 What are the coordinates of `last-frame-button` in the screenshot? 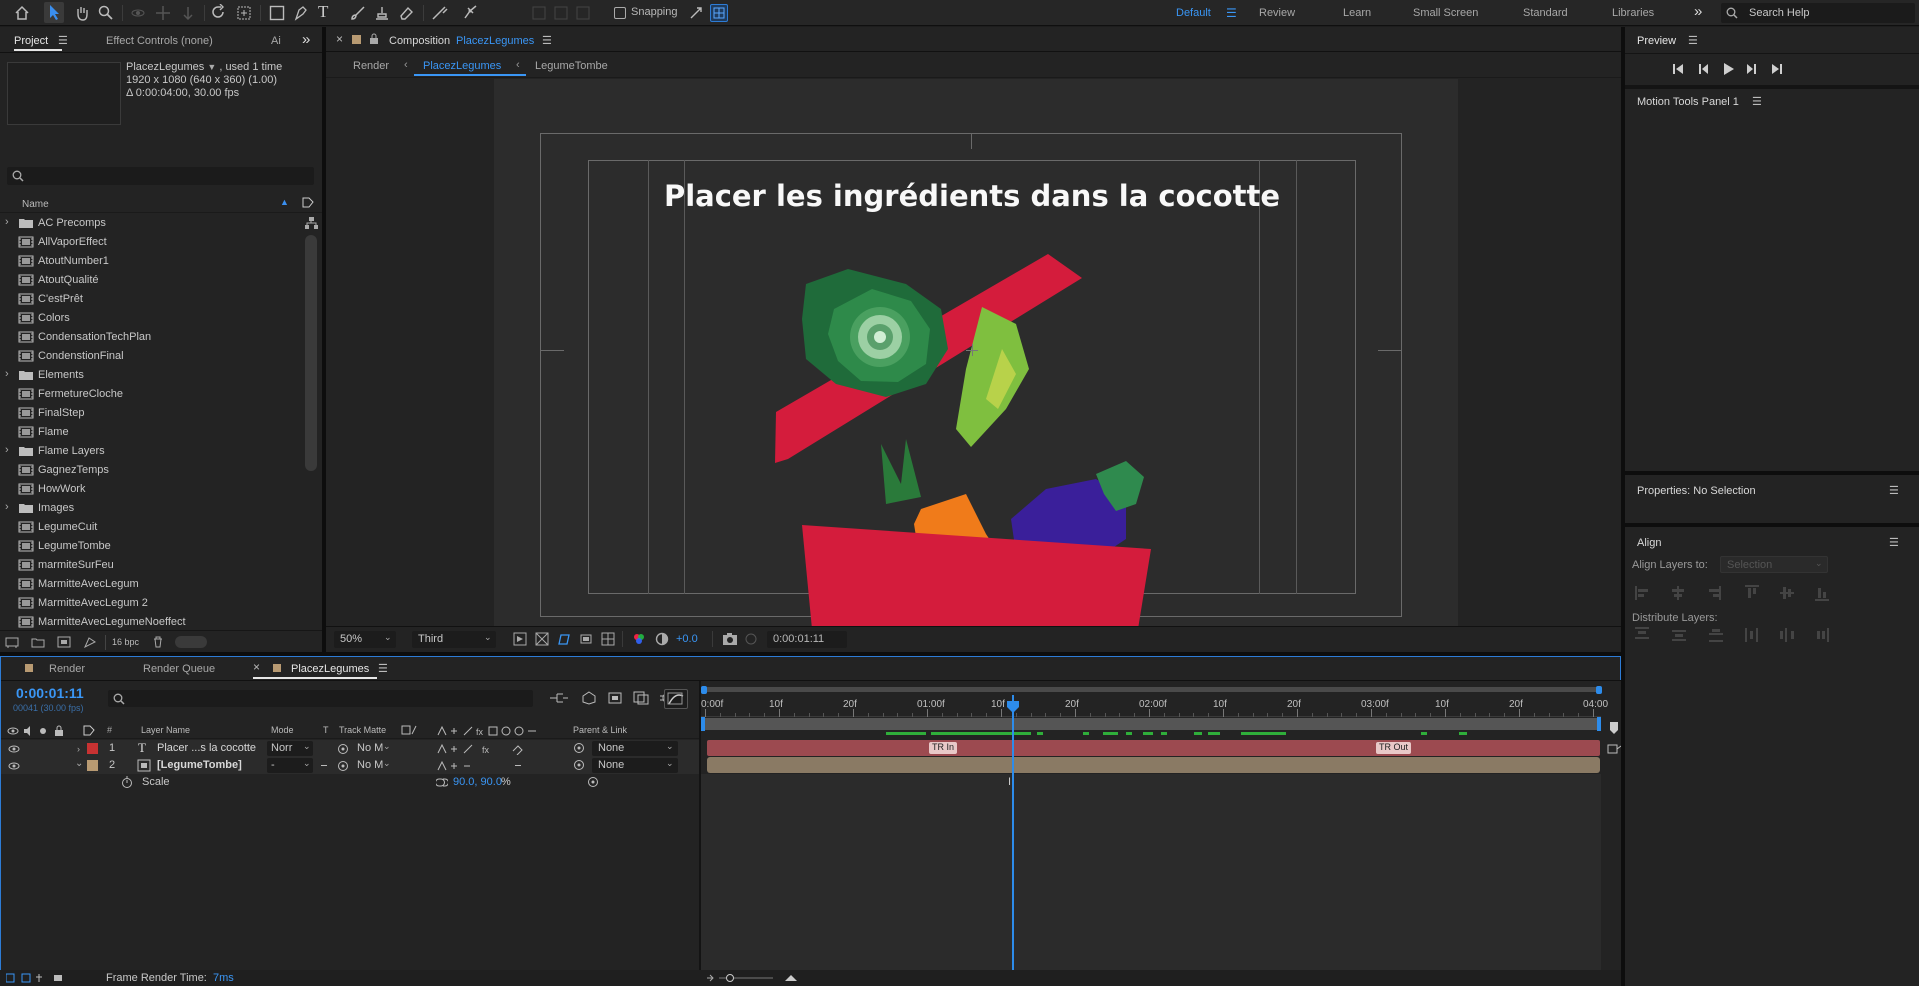 It's located at (1777, 69).